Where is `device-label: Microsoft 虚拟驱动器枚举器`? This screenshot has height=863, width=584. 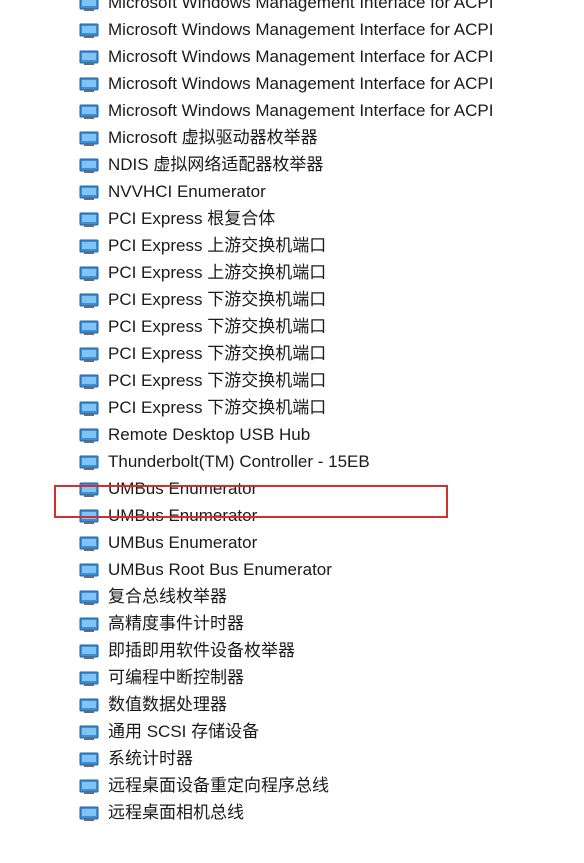 device-label: Microsoft 虚拟驱动器枚举器 is located at coordinates (213, 137).